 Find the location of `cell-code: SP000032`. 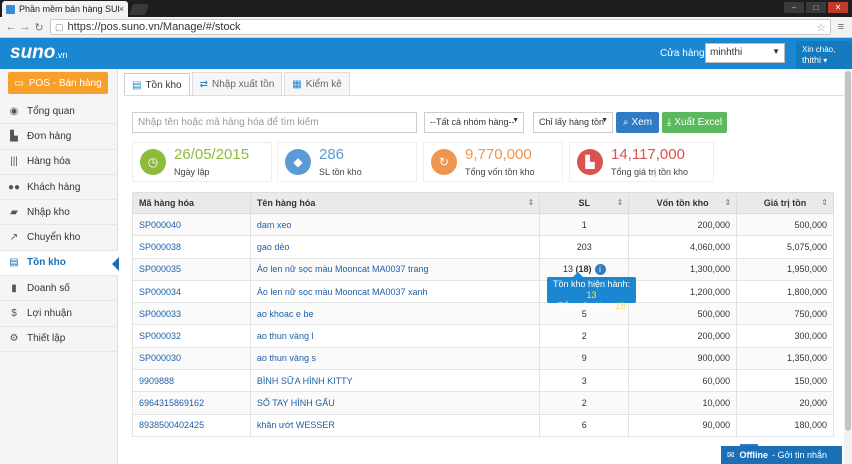

cell-code: SP000032 is located at coordinates (191, 336).